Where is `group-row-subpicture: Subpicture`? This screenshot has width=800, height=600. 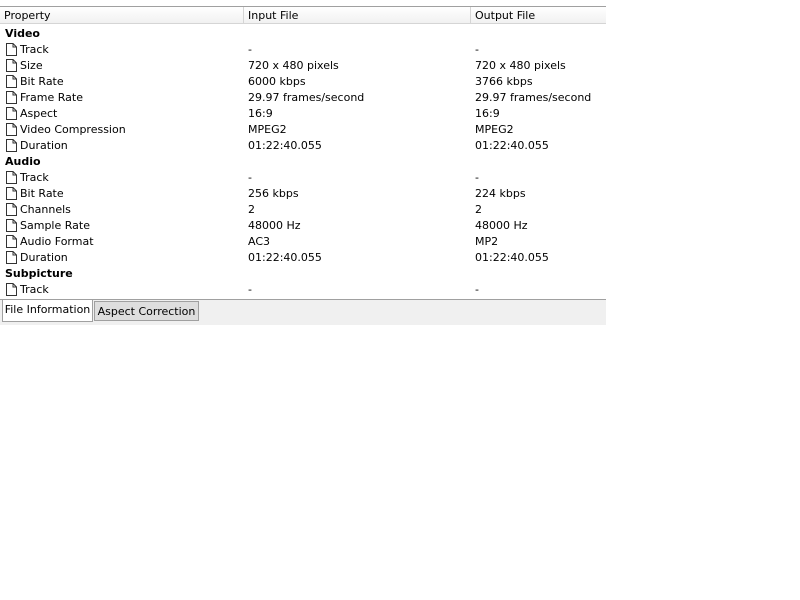
group-row-subpicture: Subpicture is located at coordinates (303, 274).